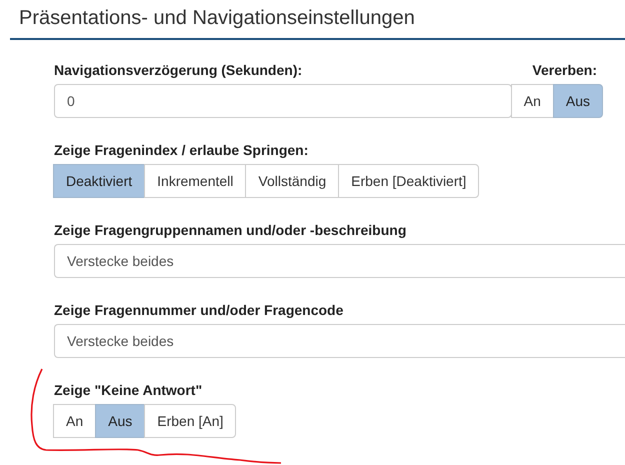  Describe the element at coordinates (195, 181) in the screenshot. I see `toggle-option: Inkrementell` at that location.